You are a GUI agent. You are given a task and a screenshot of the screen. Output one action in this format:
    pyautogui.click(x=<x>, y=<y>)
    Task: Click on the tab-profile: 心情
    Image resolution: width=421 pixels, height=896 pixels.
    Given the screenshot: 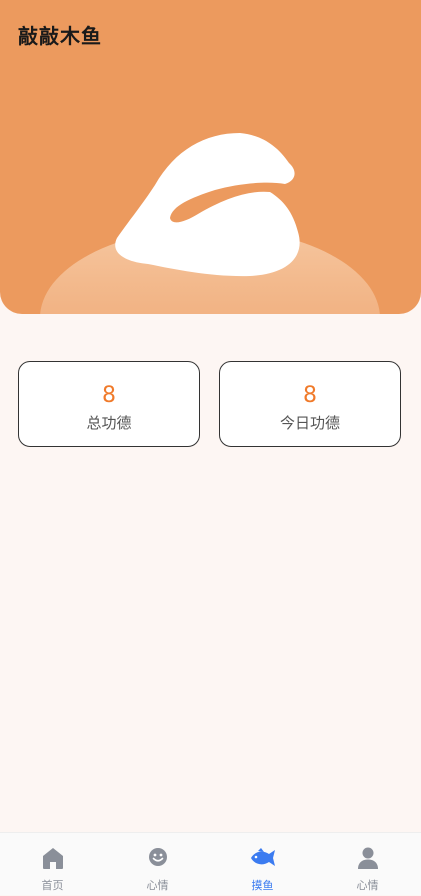 What is the action you would take?
    pyautogui.click(x=367, y=864)
    